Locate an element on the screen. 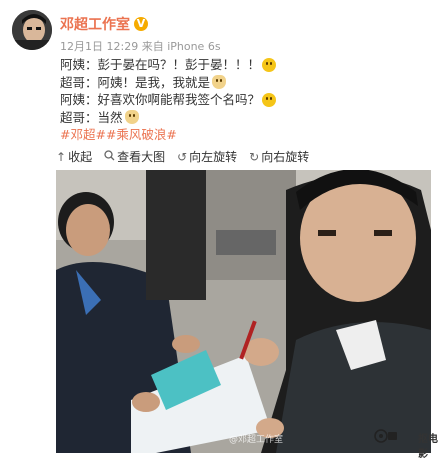  rotate-right-icon: ↻ is located at coordinates (254, 156).